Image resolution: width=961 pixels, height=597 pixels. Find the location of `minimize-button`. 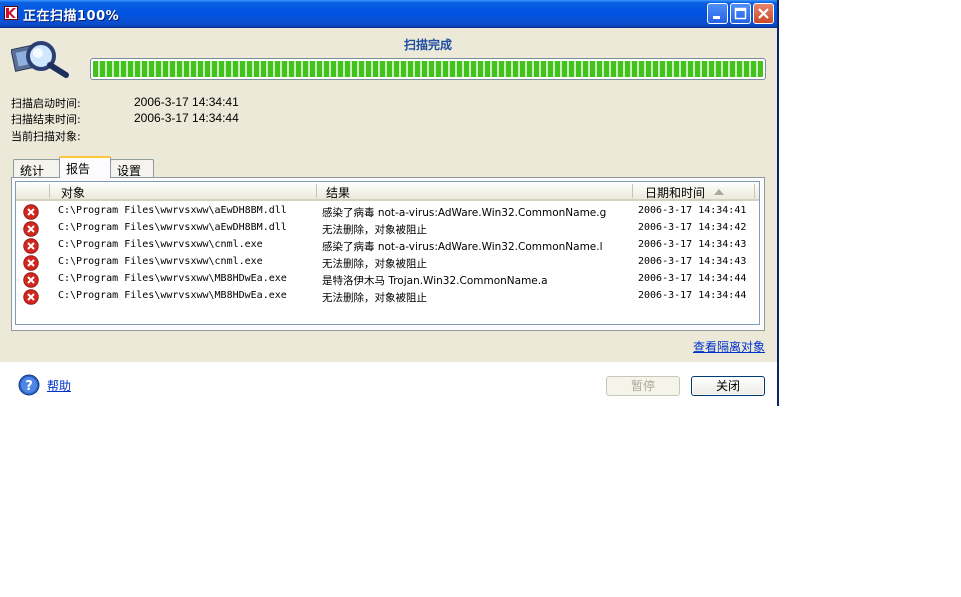

minimize-button is located at coordinates (717, 13).